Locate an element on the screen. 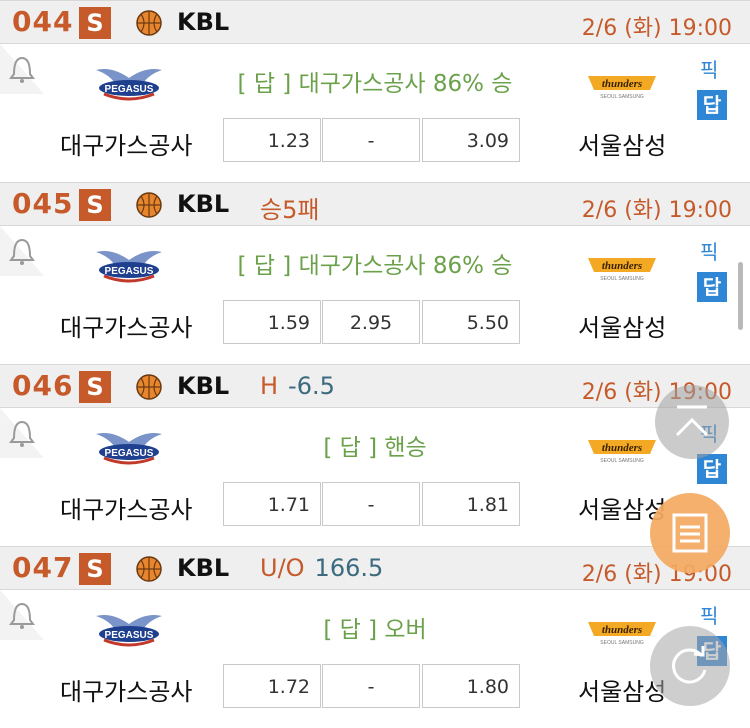  refresh-icon is located at coordinates (689, 665).